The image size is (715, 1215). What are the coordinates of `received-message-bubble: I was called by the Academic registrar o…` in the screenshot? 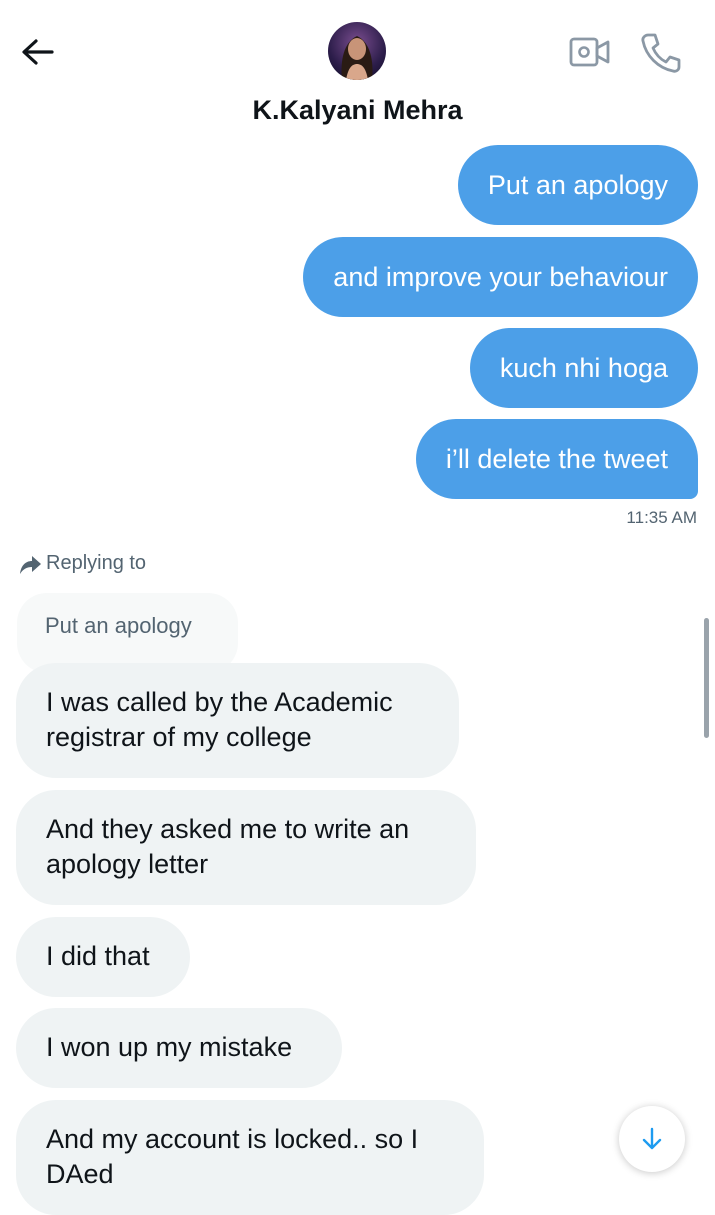 It's located at (237, 720).